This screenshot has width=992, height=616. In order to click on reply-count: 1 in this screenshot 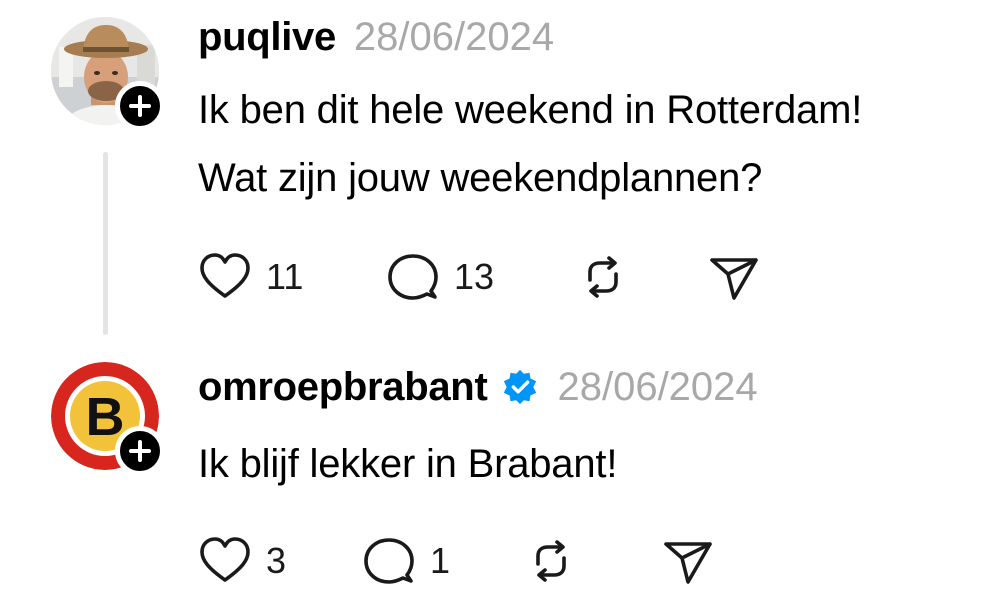, I will do `click(440, 560)`.